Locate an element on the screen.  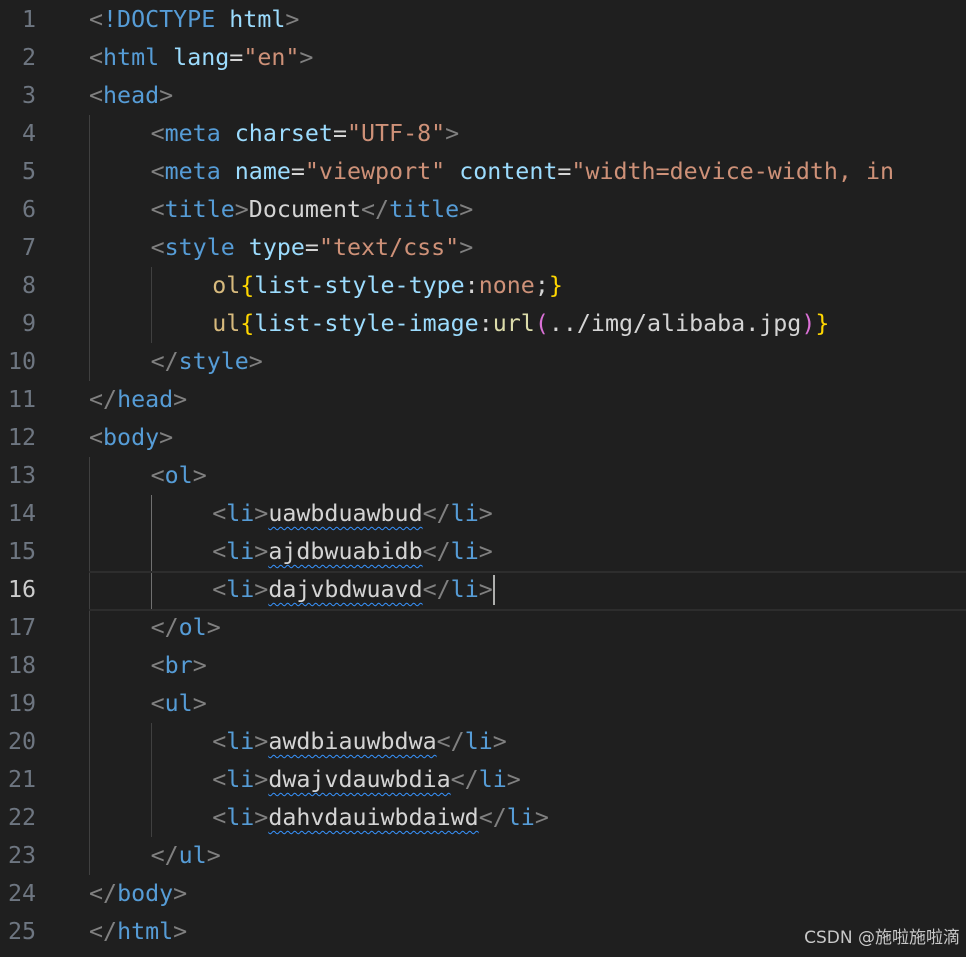
line-code: </head> is located at coordinates (138, 400).